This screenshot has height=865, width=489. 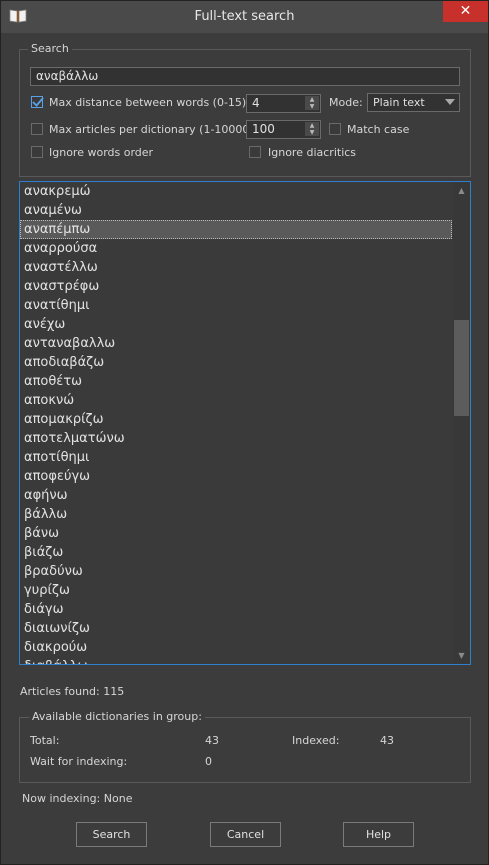 What do you see at coordinates (50, 48) in the screenshot?
I see `search-group-legend: Search` at bounding box center [50, 48].